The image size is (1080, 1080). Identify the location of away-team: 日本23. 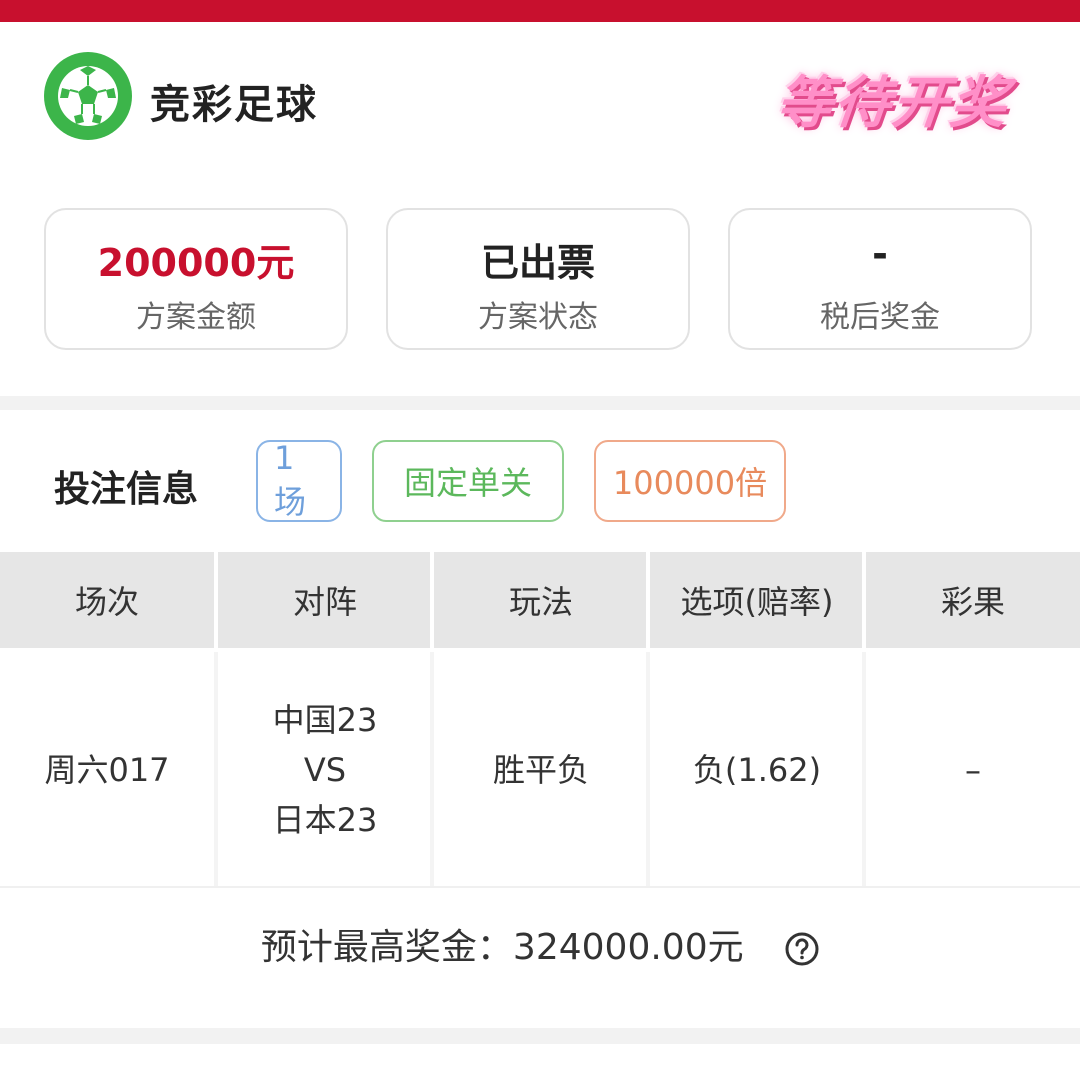
(325, 820).